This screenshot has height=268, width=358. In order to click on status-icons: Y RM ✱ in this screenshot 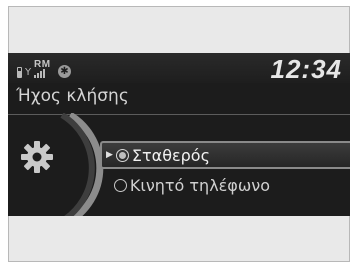, I will do `click(44, 69)`.